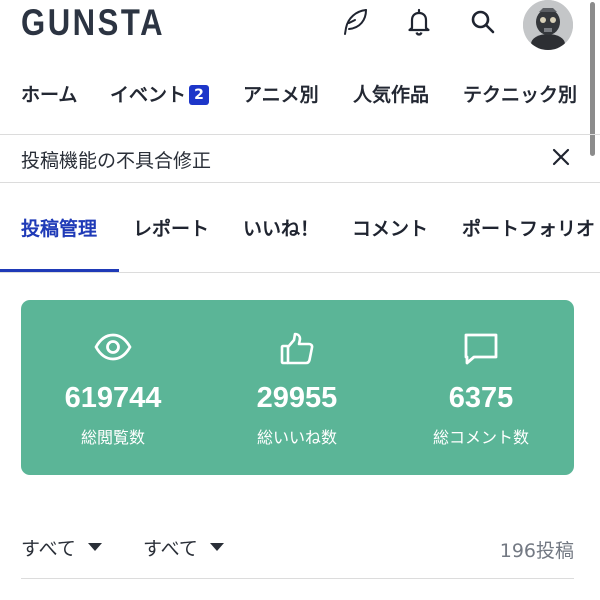 The image size is (600, 600). Describe the element at coordinates (281, 227) in the screenshot. I see `tab-likes: いいね！` at that location.